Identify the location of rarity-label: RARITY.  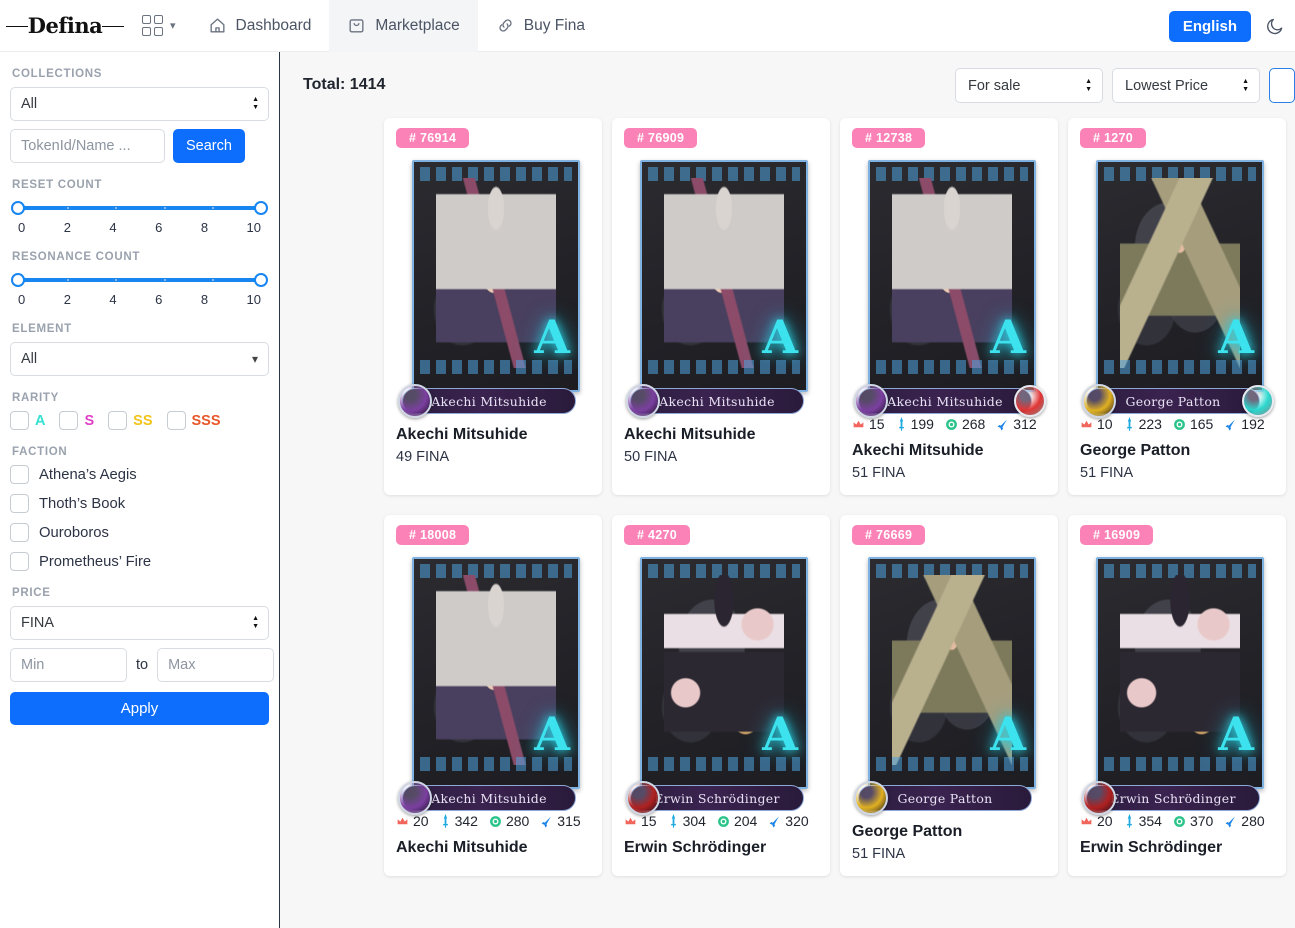
(36, 398).